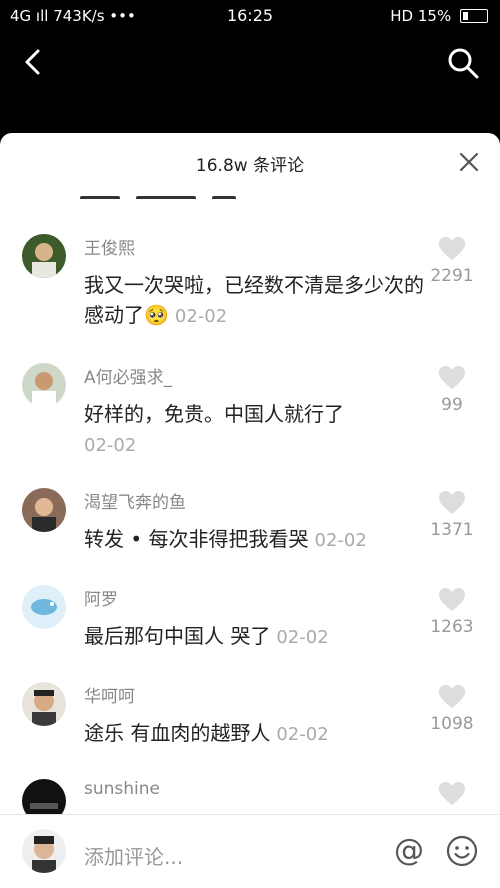  Describe the element at coordinates (135, 500) in the screenshot. I see `comment-username: 渴望飞奔的鱼` at that location.